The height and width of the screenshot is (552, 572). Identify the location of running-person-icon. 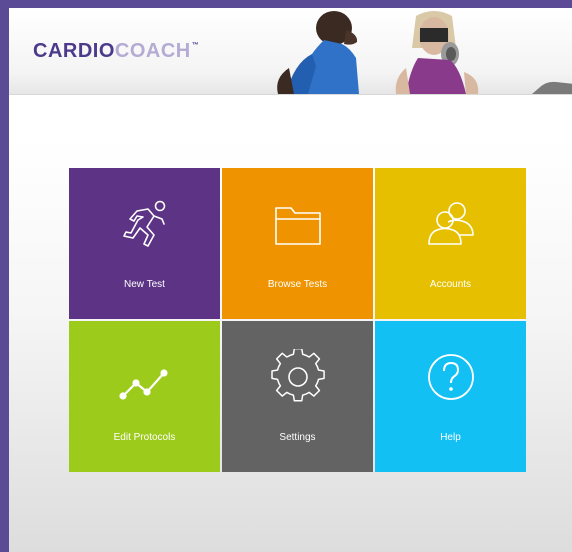
(143, 223).